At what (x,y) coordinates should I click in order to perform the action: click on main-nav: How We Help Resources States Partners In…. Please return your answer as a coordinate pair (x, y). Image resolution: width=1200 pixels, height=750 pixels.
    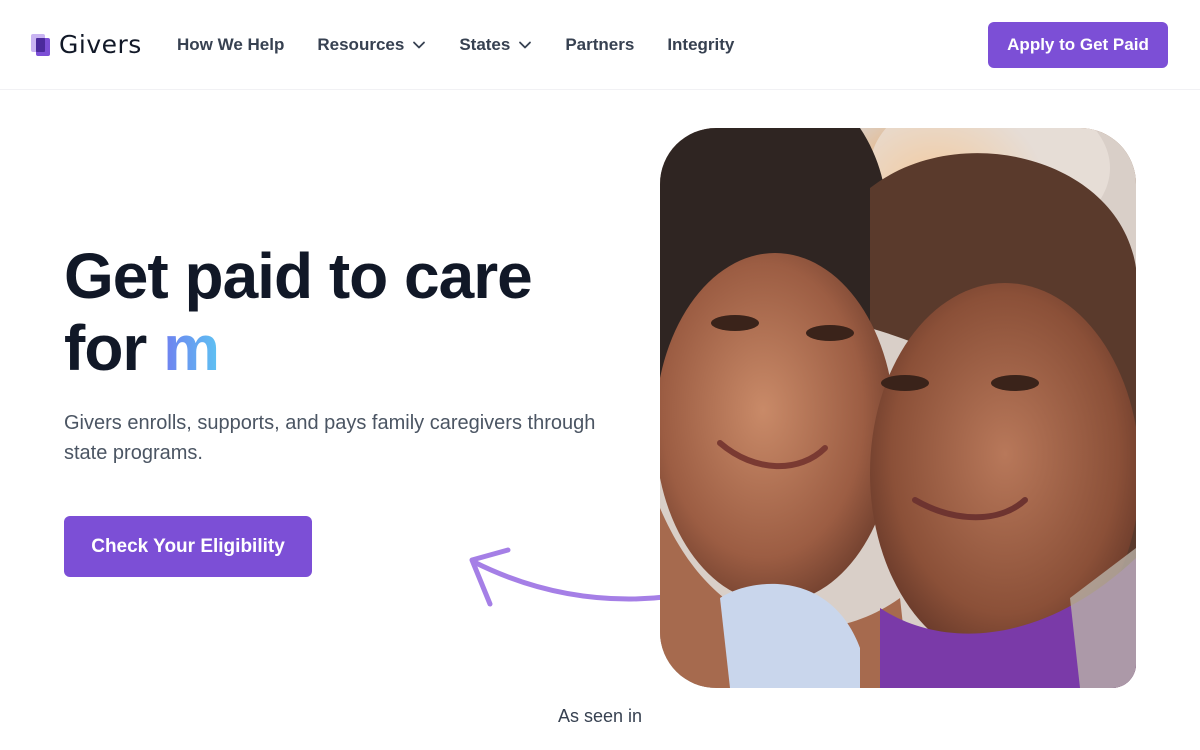
    Looking at the image, I should click on (472, 45).